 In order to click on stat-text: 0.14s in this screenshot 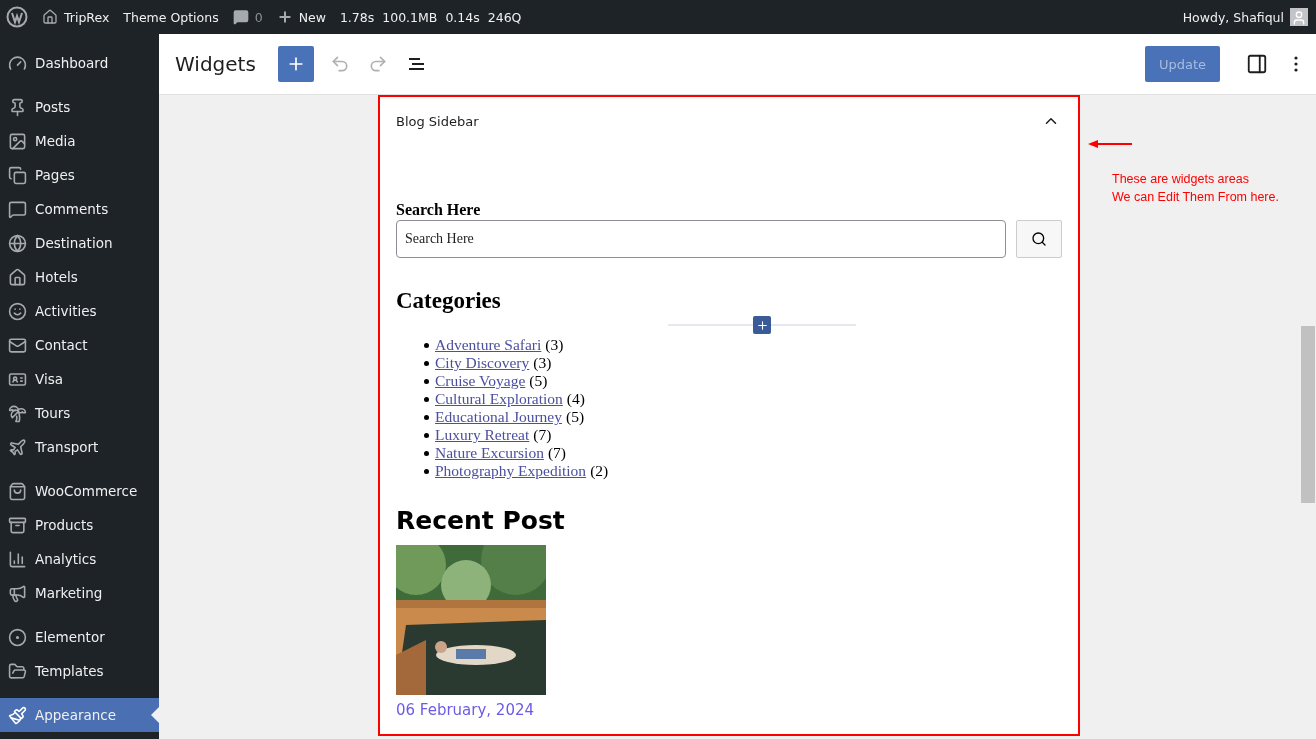, I will do `click(462, 17)`.